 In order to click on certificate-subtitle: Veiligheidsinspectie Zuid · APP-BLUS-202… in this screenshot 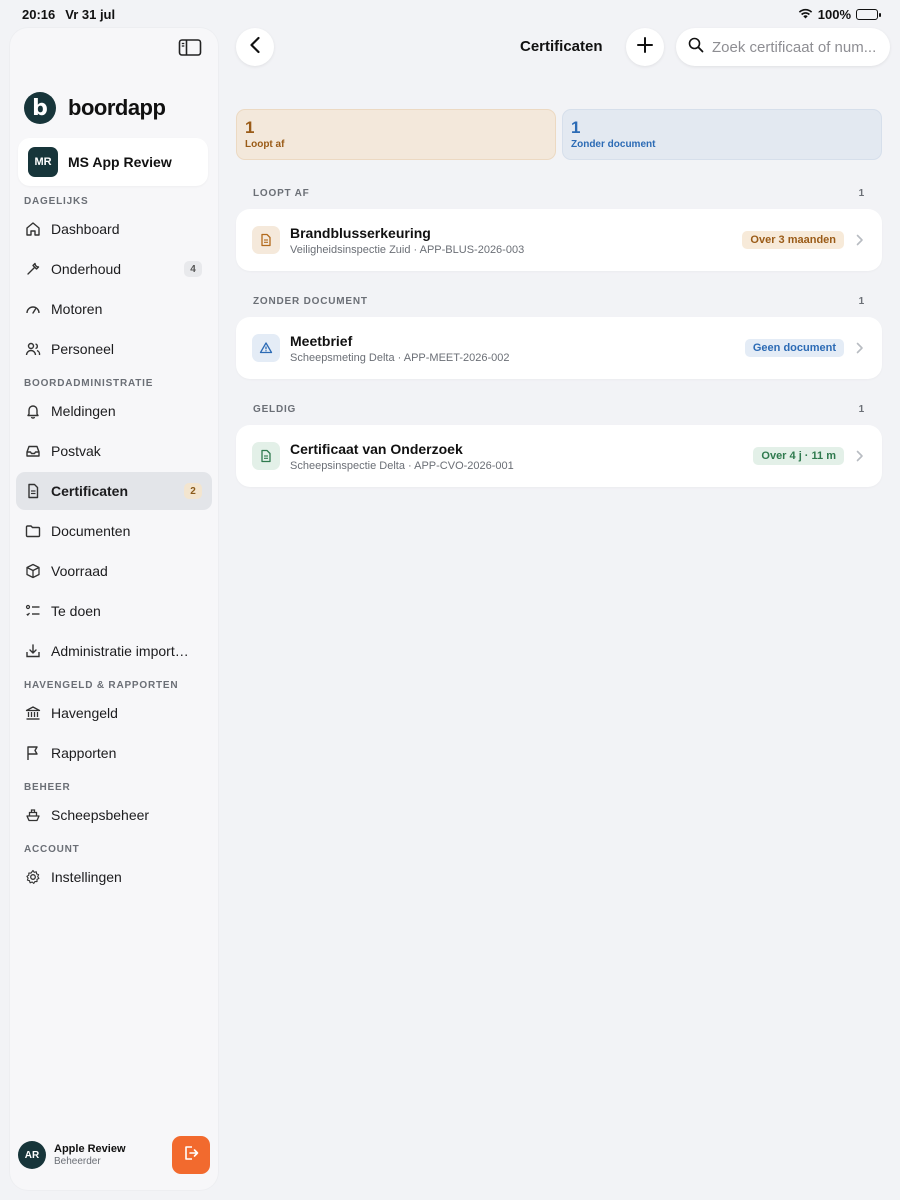, I will do `click(407, 249)`.